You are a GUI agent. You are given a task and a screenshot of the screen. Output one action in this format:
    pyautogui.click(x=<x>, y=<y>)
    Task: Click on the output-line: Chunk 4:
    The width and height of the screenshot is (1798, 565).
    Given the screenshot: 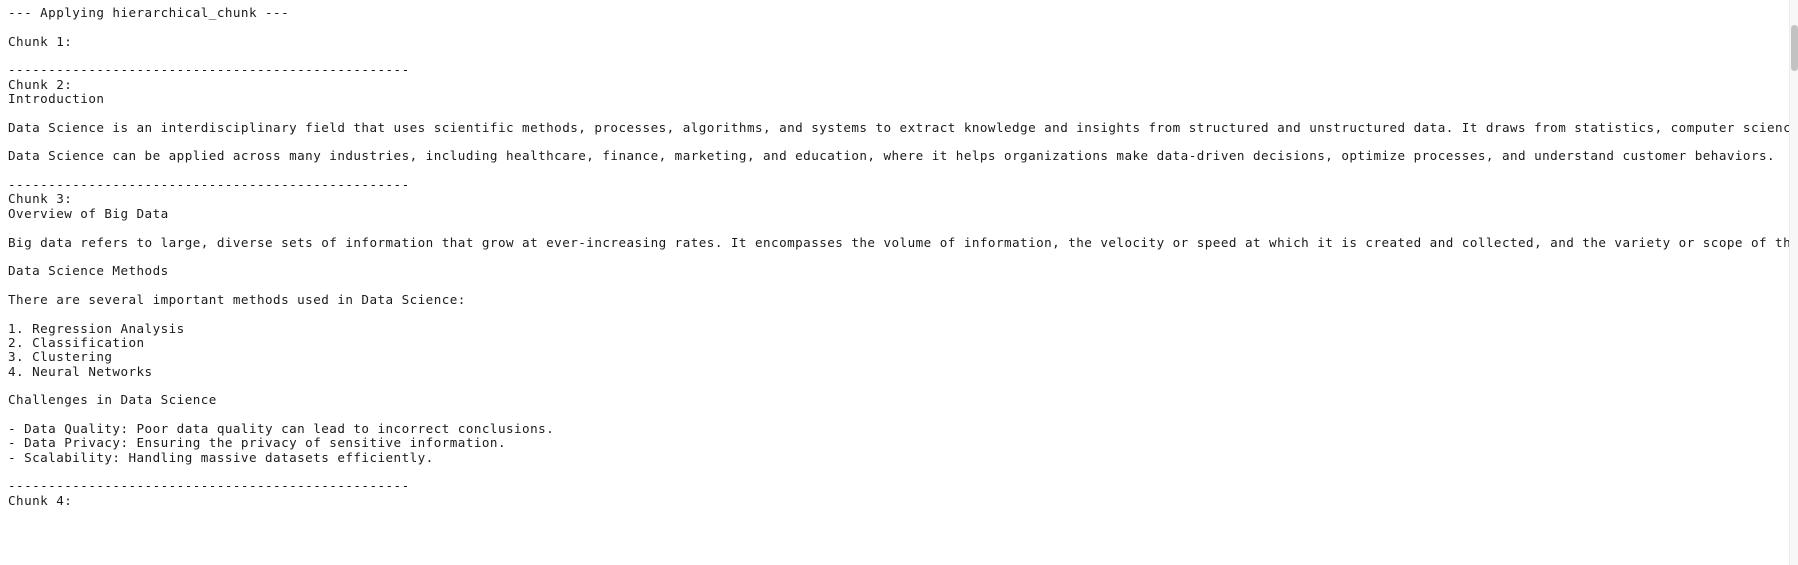 What is the action you would take?
    pyautogui.click(x=40, y=500)
    